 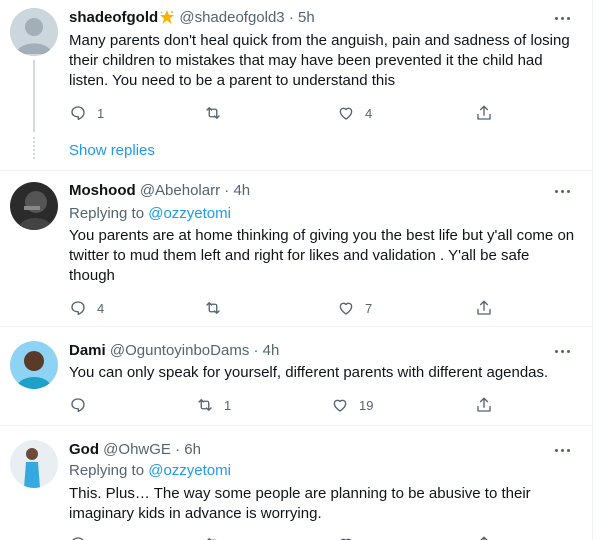 What do you see at coordinates (354, 308) in the screenshot?
I see `like-button: 7` at bounding box center [354, 308].